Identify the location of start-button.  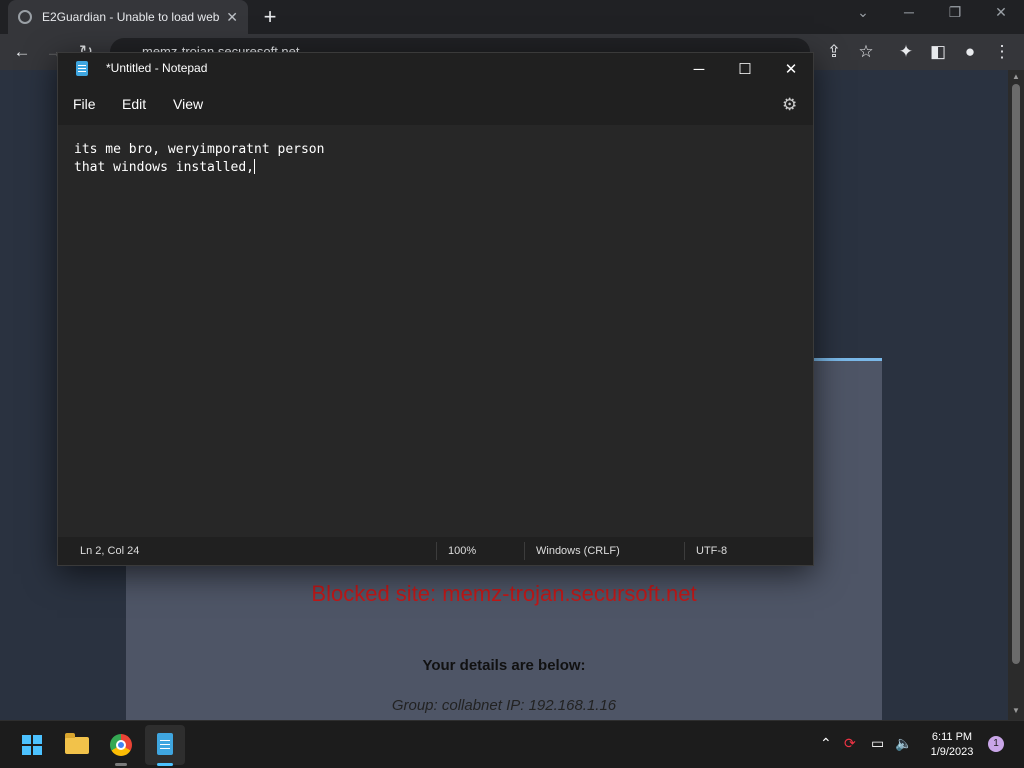
(32, 745).